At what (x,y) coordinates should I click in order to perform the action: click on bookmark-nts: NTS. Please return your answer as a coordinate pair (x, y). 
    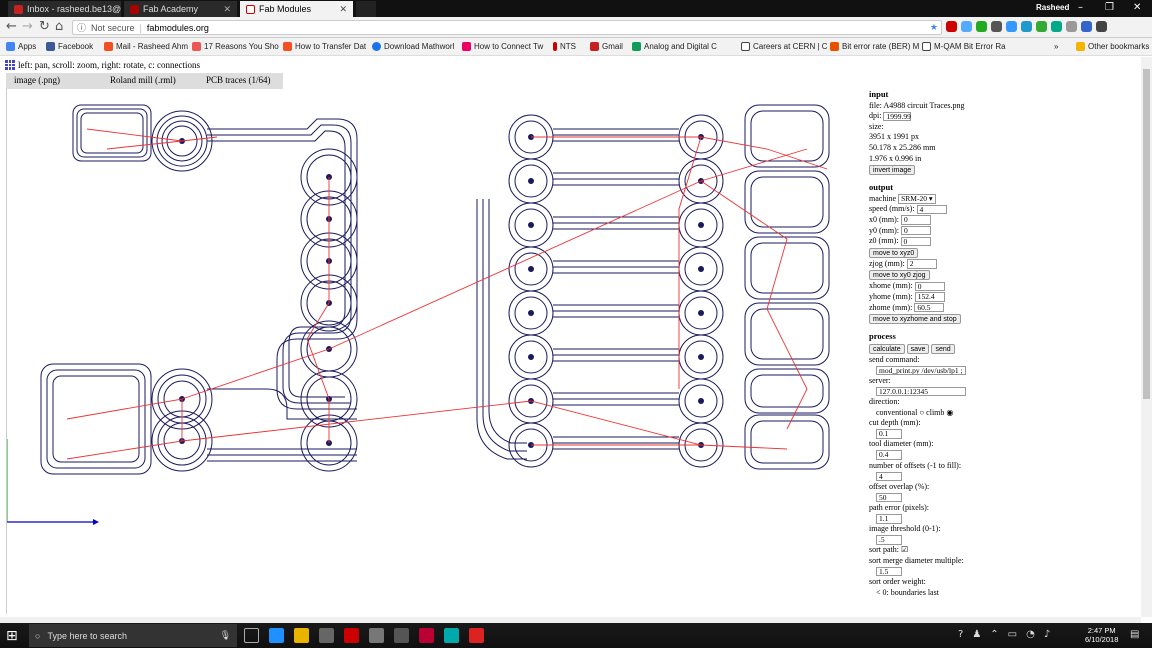
    Looking at the image, I should click on (564, 46).